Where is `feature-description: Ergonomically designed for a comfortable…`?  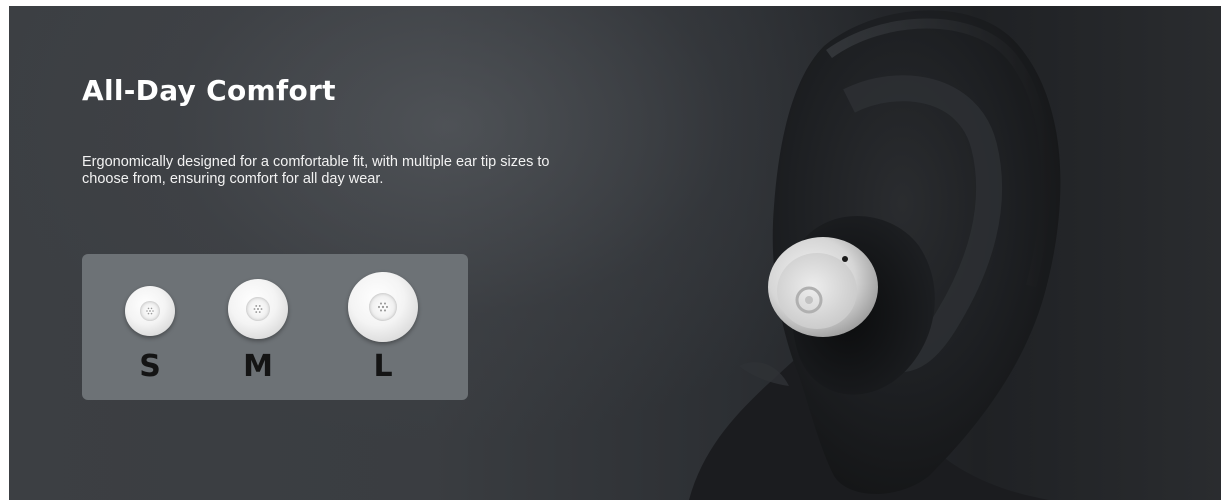 feature-description: Ergonomically designed for a comfortable… is located at coordinates (316, 170).